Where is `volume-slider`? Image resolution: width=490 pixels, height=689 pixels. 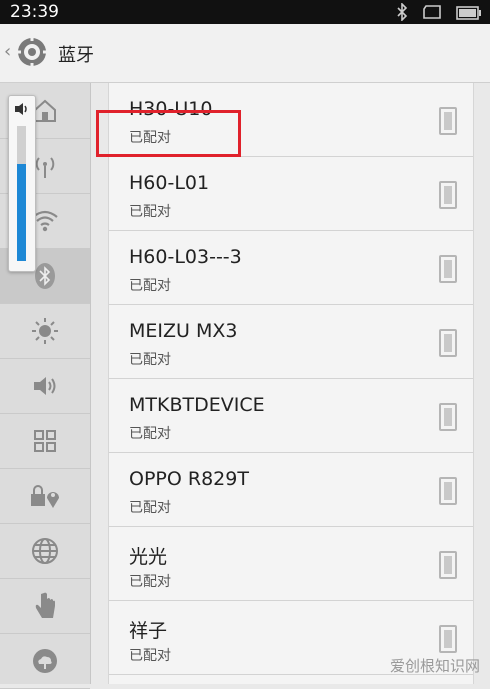
volume-slider is located at coordinates (22, 183).